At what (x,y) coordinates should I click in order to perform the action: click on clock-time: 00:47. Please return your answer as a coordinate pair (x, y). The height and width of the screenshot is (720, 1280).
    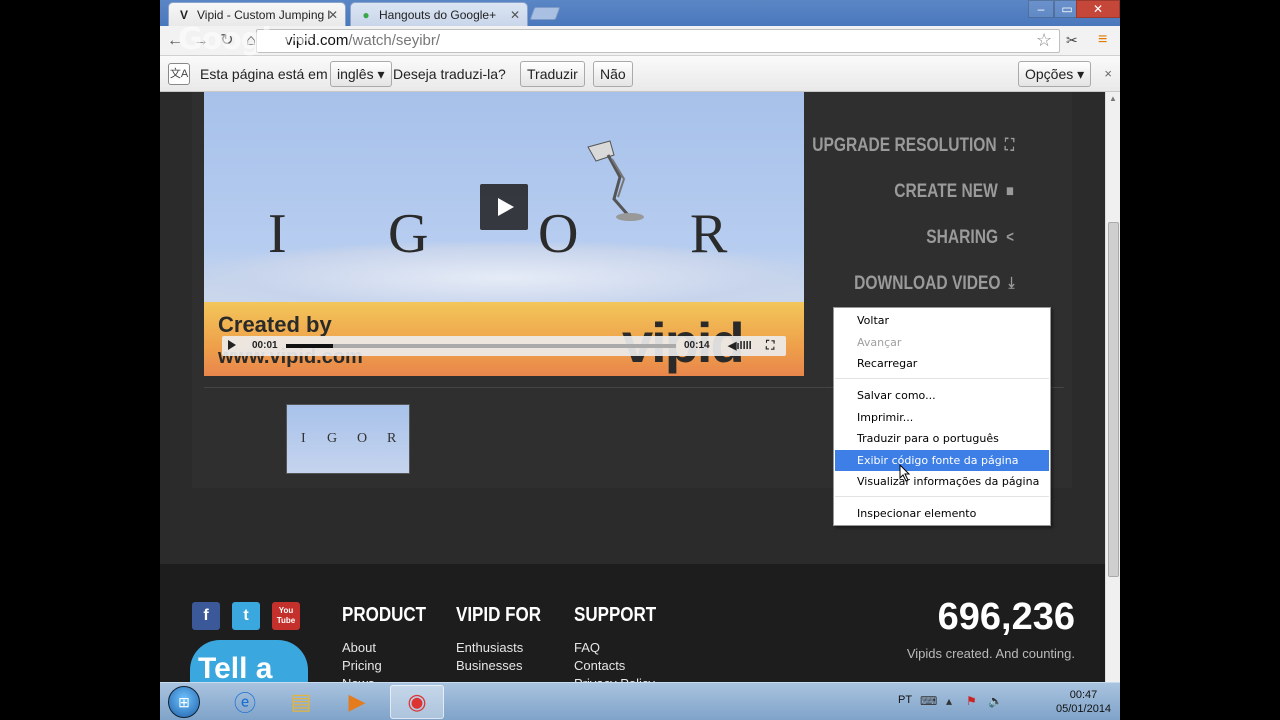
    Looking at the image, I should click on (1083, 695).